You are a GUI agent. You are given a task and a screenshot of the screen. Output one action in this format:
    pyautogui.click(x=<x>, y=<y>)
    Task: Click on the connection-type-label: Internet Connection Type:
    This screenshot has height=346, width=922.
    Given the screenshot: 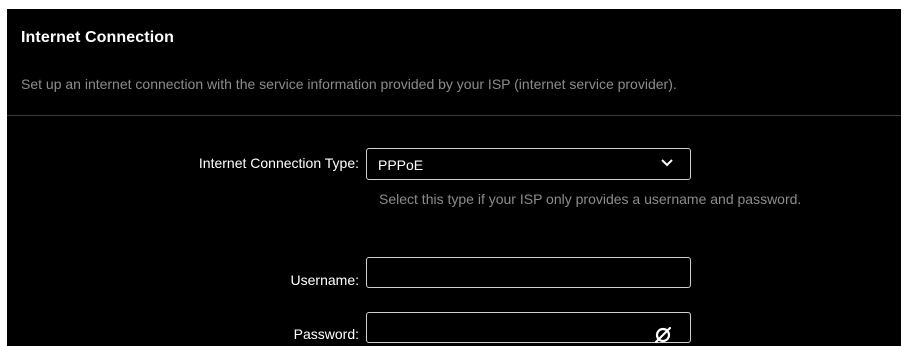 What is the action you would take?
    pyautogui.click(x=278, y=163)
    